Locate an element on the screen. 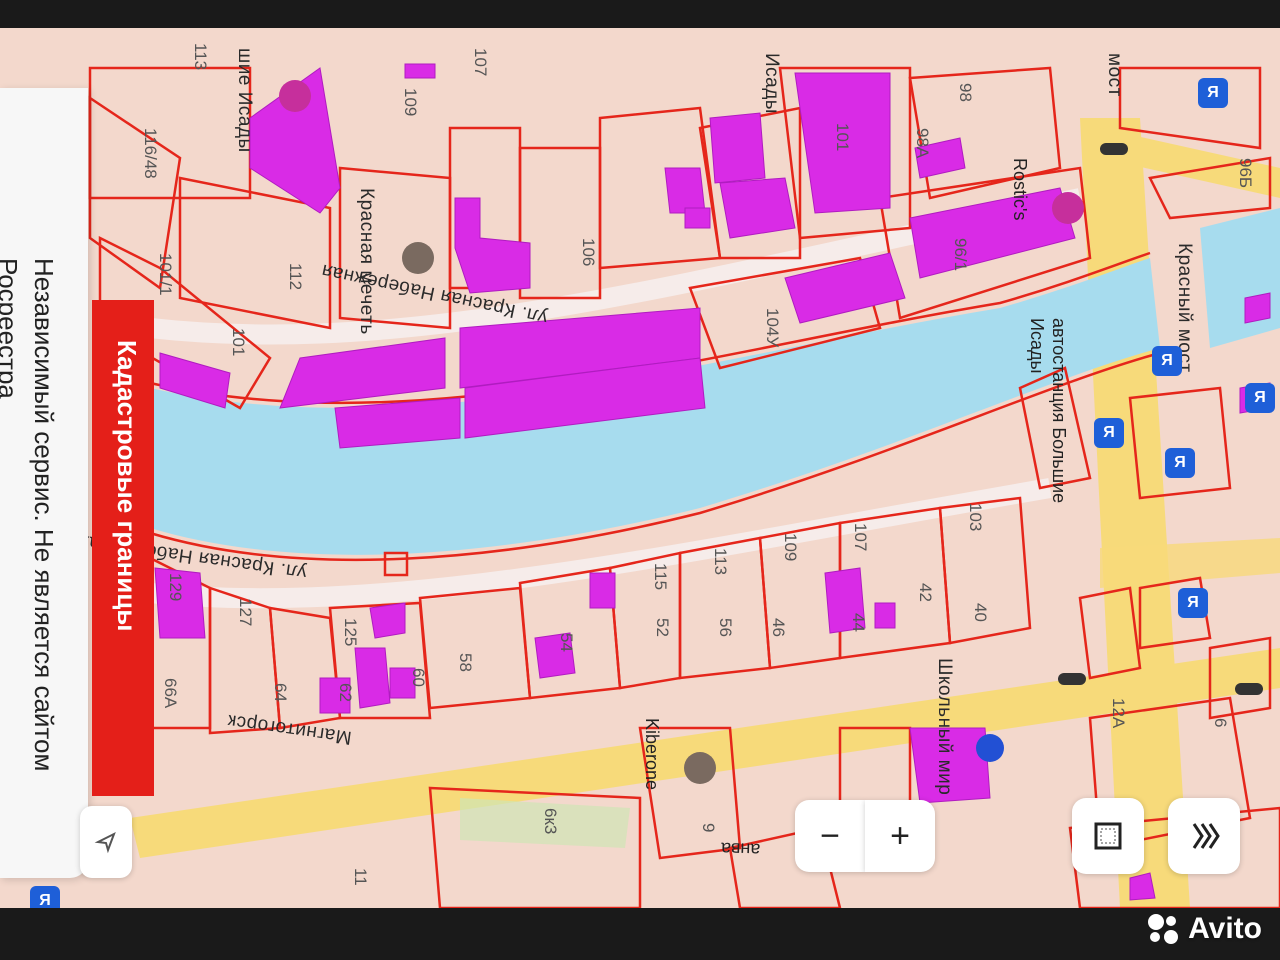 The image size is (1280, 960). layers-icon is located at coordinates (1206, 836).